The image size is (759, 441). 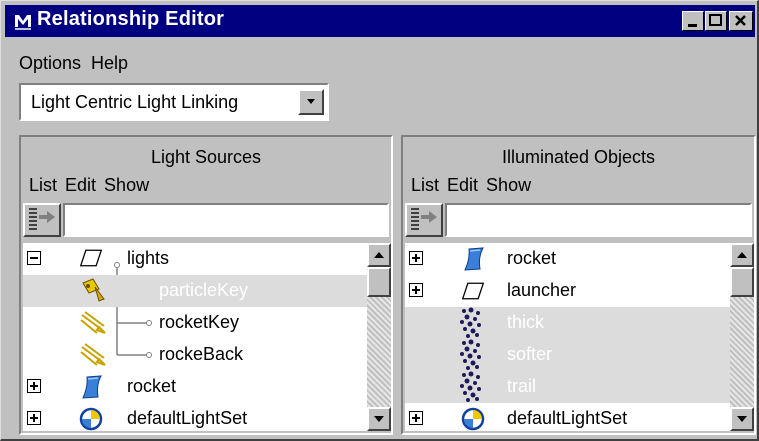 I want to click on item-label: thick, so click(x=526, y=322).